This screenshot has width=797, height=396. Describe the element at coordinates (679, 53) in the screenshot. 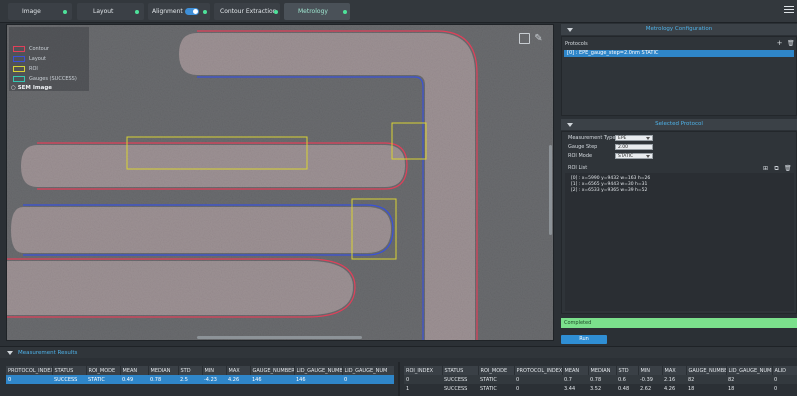

I see `protocol-list-item: [0] : EPE_gauge_step=2.0nm STATIC` at that location.